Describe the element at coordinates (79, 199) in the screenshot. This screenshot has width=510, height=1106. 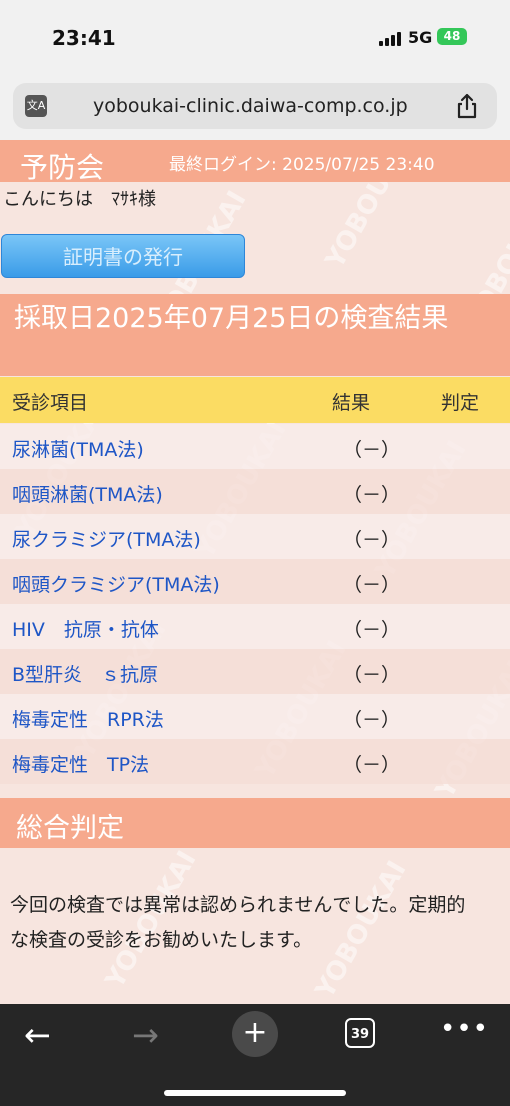
I see `greeting-text: こんにちは ﾏｻｷ様` at that location.